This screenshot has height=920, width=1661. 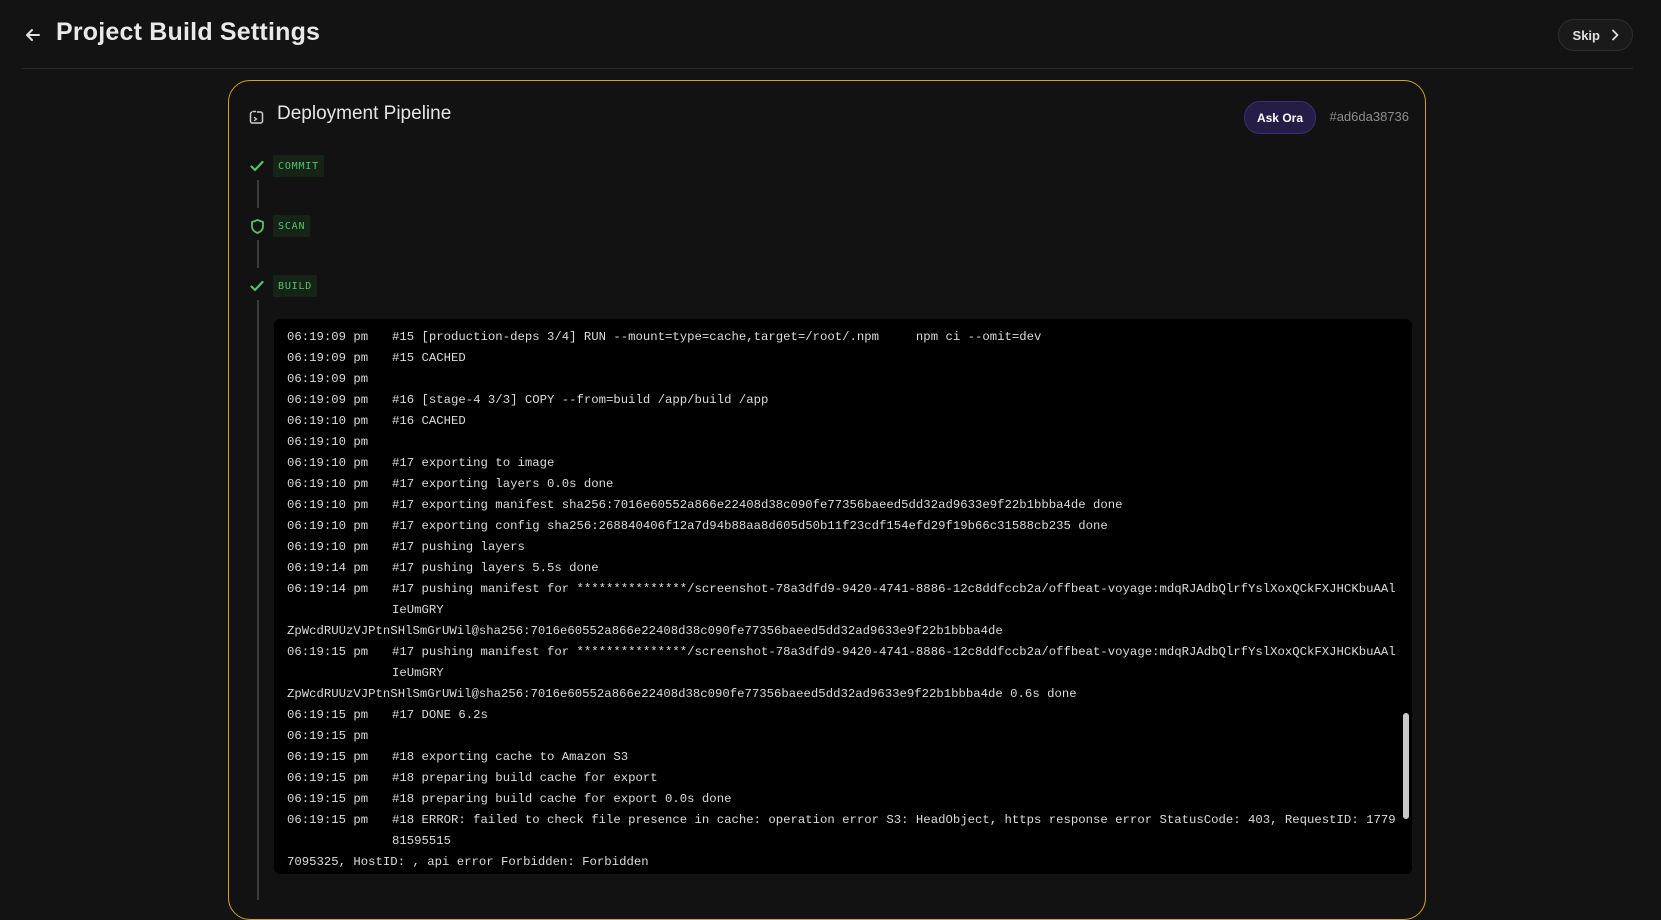 What do you see at coordinates (844, 568) in the screenshot?
I see `log-line: 06:19:14 pm #17 pushing layers 5.5s done` at bounding box center [844, 568].